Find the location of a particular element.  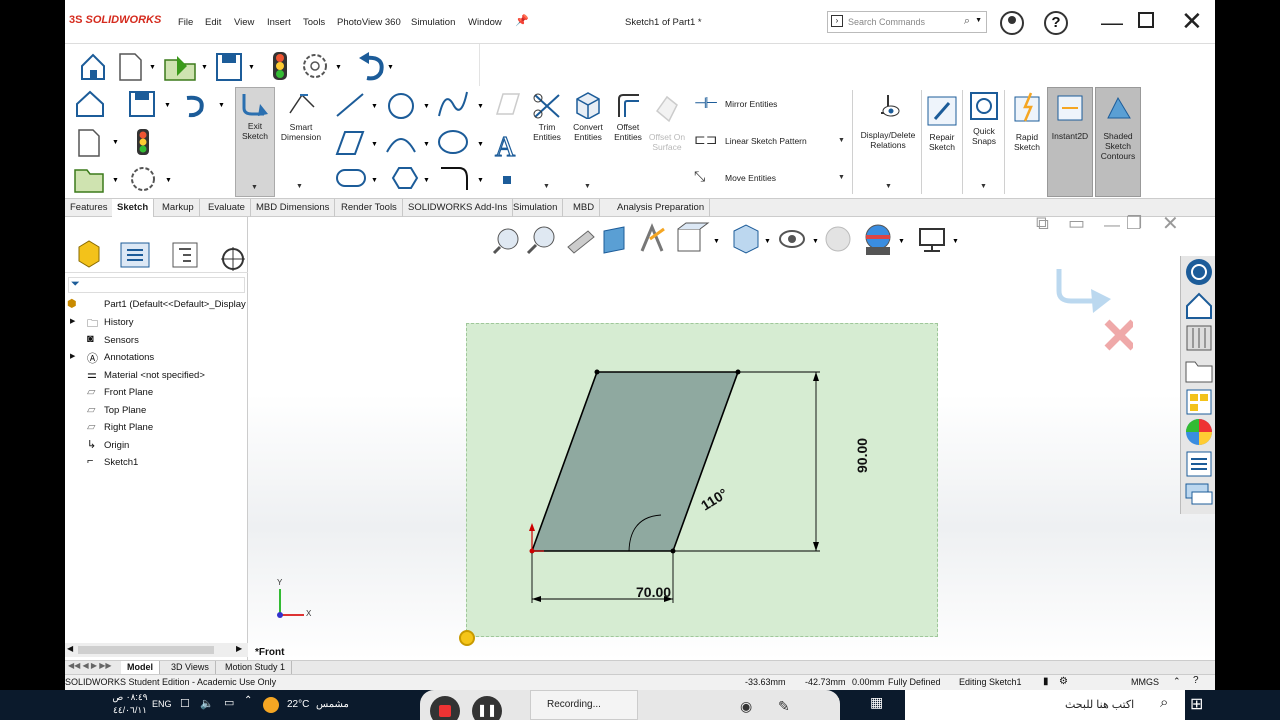

viewport-minimize-icon: — is located at coordinates (1112, 226).